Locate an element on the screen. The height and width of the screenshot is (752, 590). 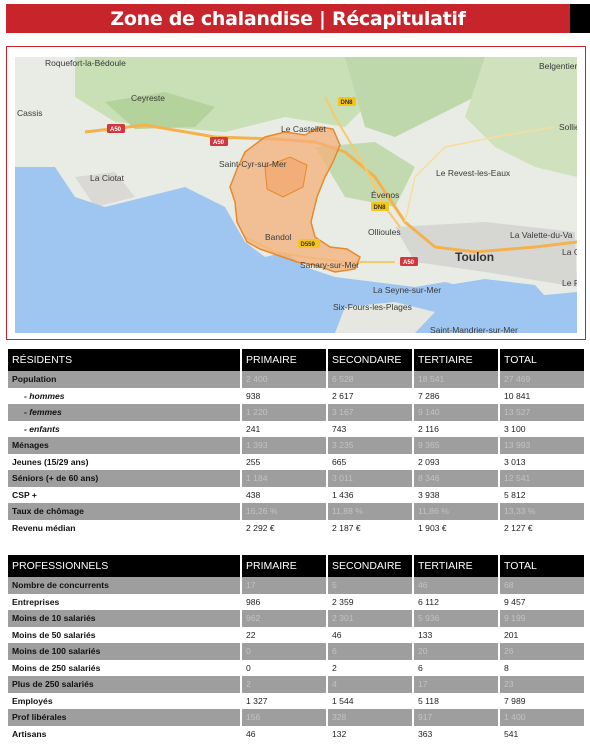
table-row: Plus de 250 salariés 2 4 17 23 is located at coordinates (296, 684).